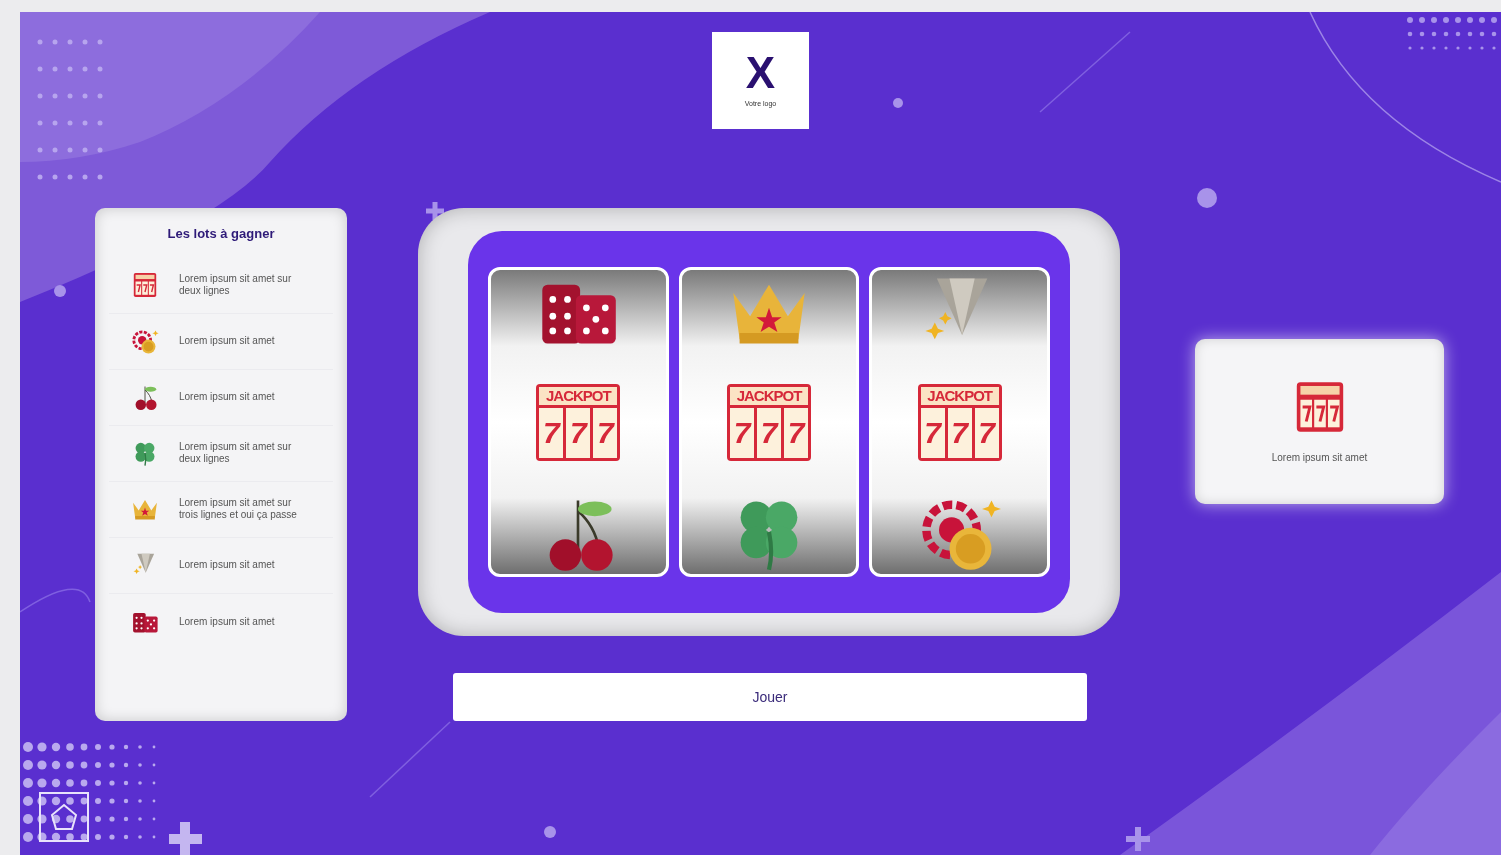 The height and width of the screenshot is (855, 1501). What do you see at coordinates (760, 73) in the screenshot?
I see `logo-mark: X` at bounding box center [760, 73].